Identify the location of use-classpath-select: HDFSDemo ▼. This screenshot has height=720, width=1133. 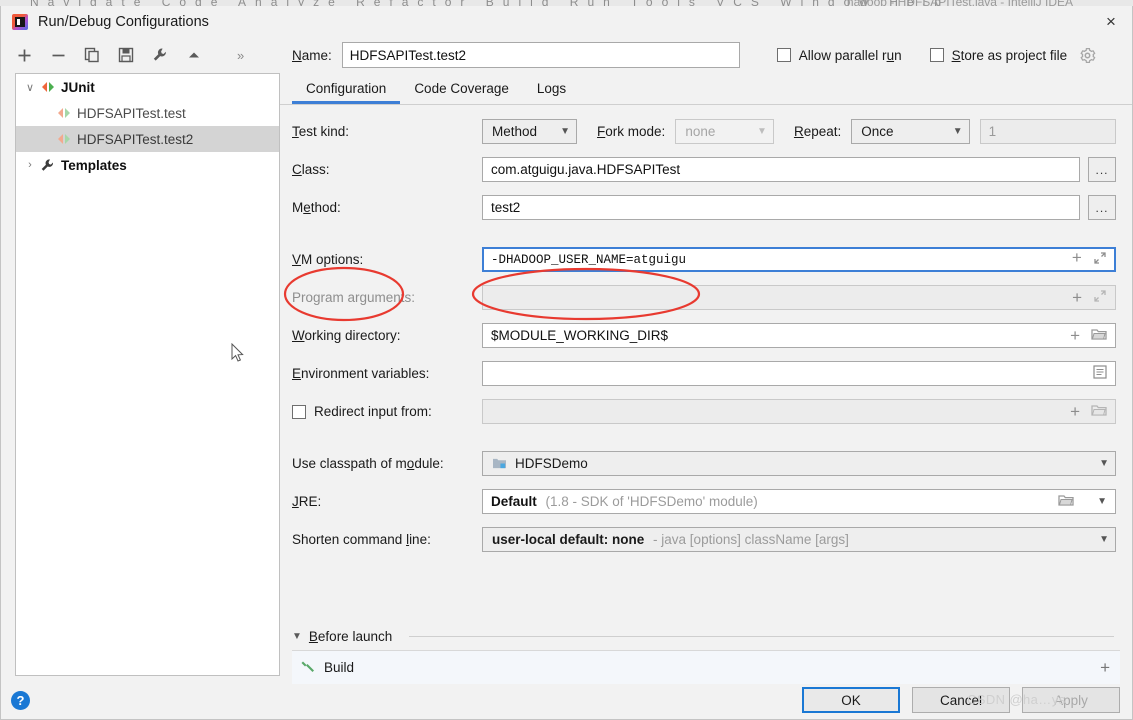
(799, 463).